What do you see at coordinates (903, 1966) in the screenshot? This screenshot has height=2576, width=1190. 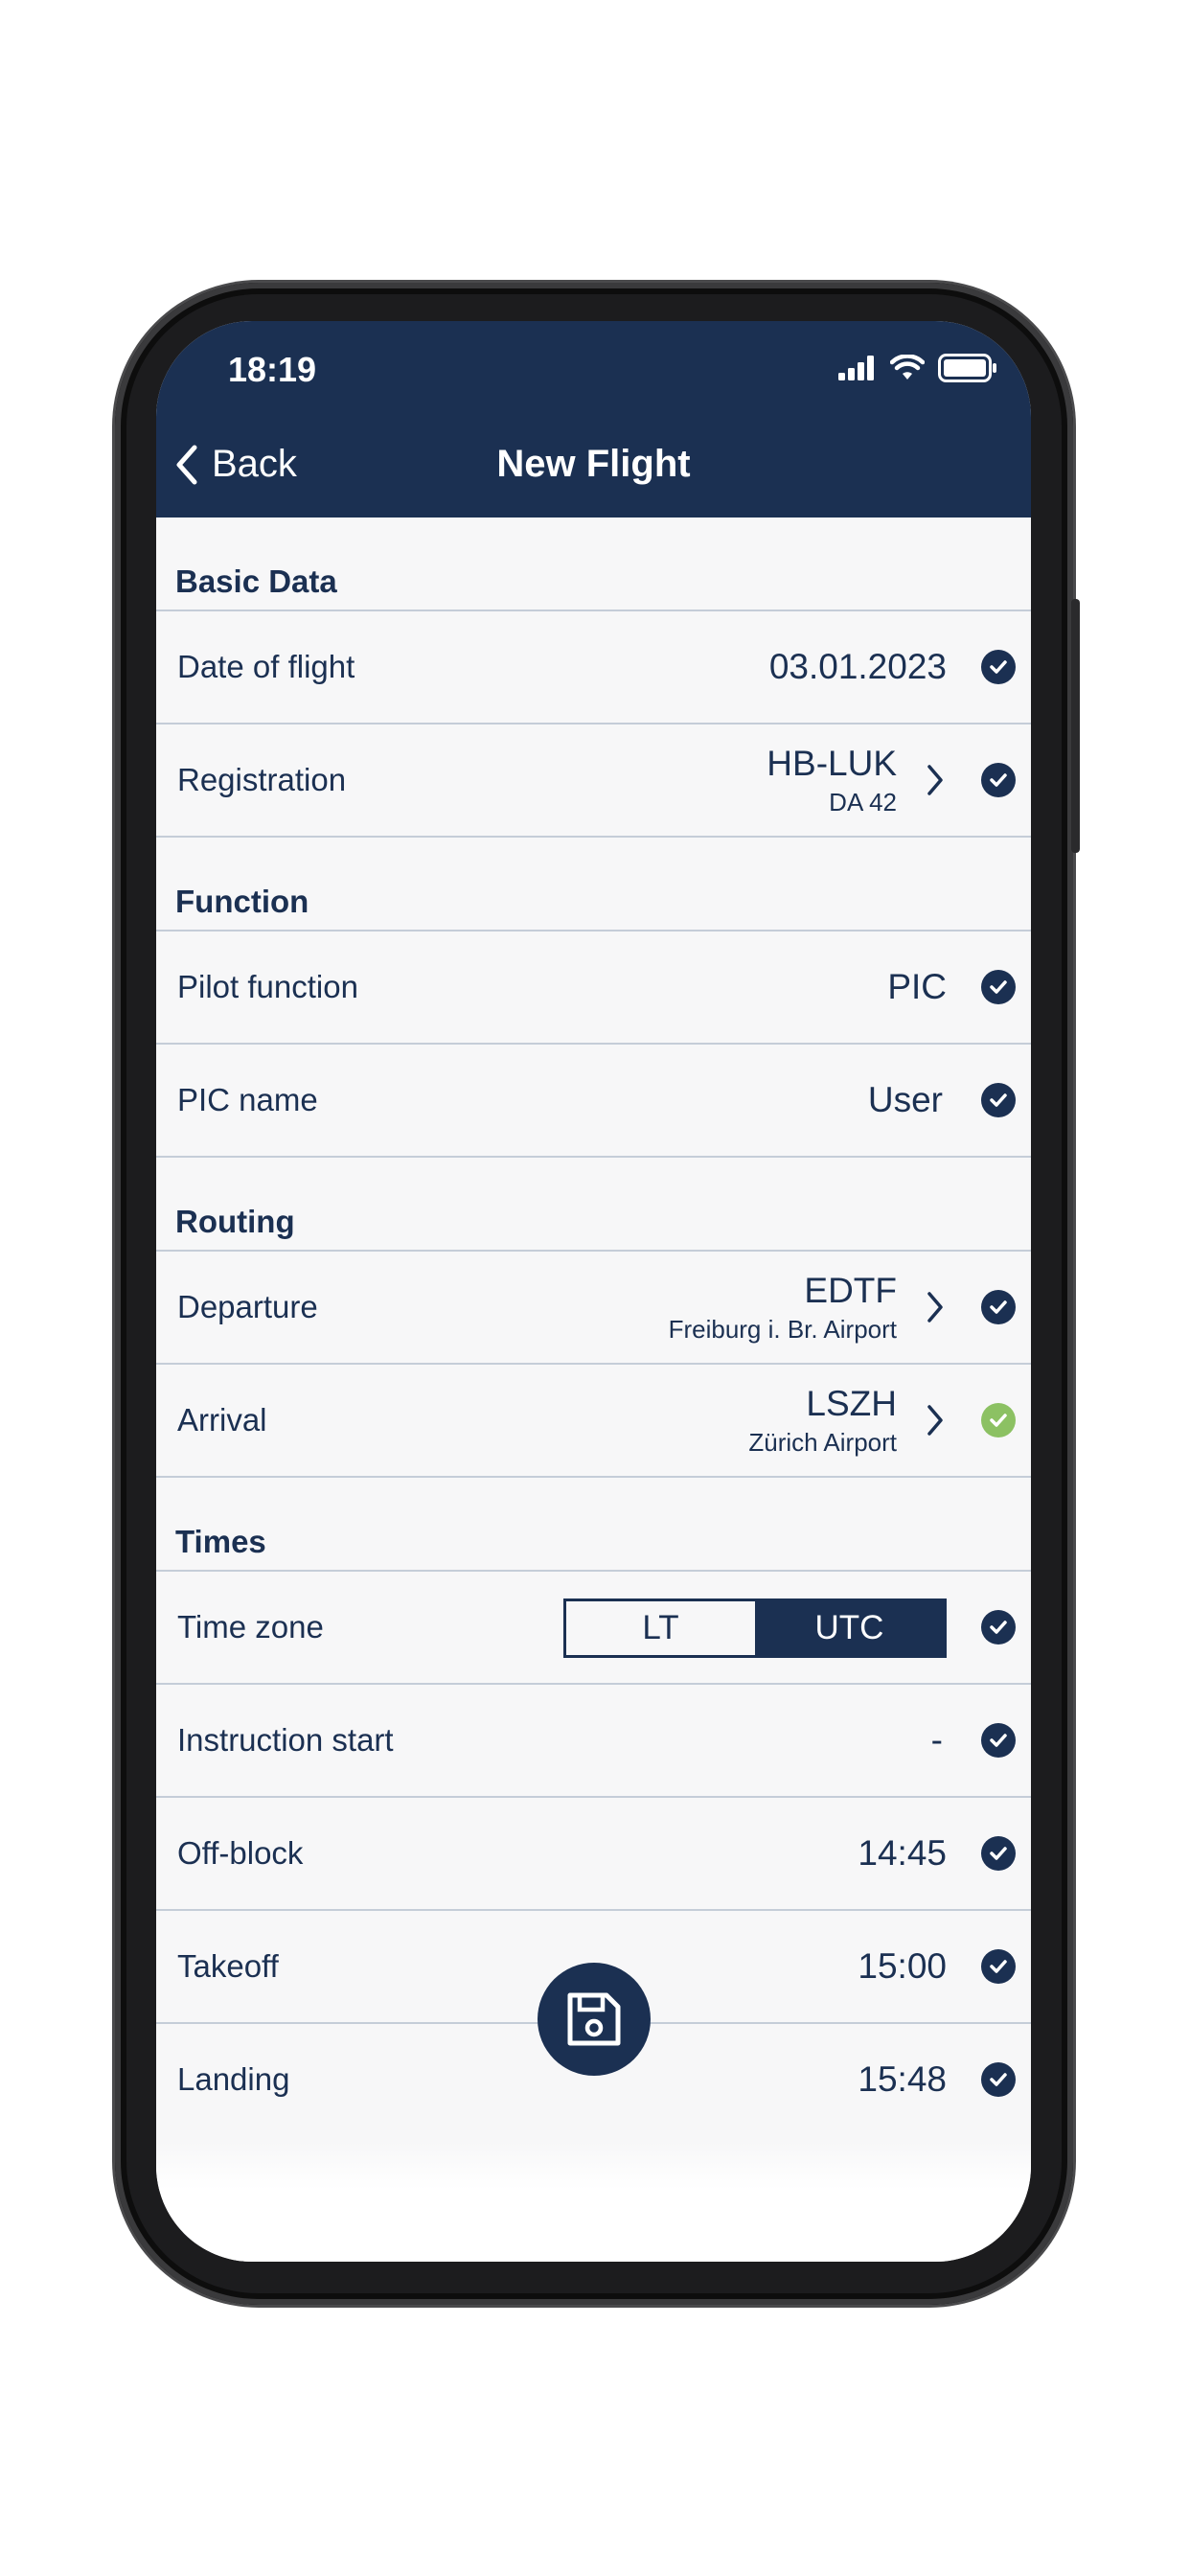 I see `takeoff-value: 15:00` at bounding box center [903, 1966].